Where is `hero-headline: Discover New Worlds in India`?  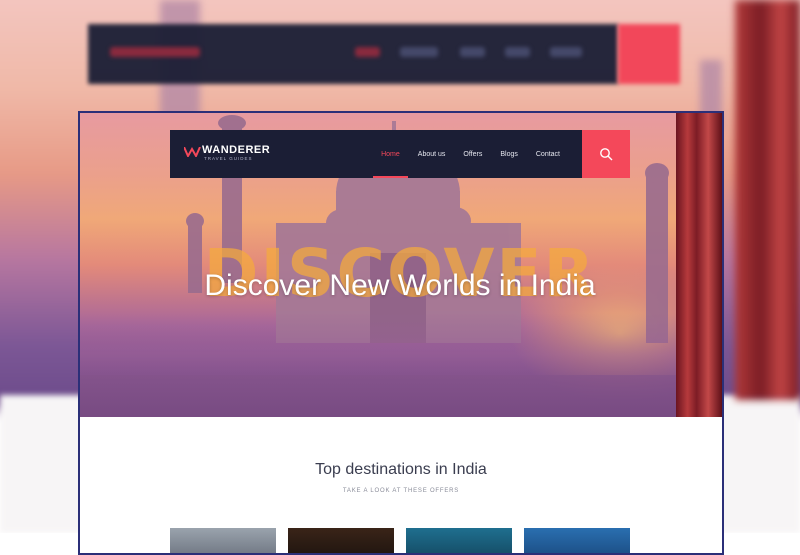
hero-headline: Discover New Worlds in India is located at coordinates (400, 285).